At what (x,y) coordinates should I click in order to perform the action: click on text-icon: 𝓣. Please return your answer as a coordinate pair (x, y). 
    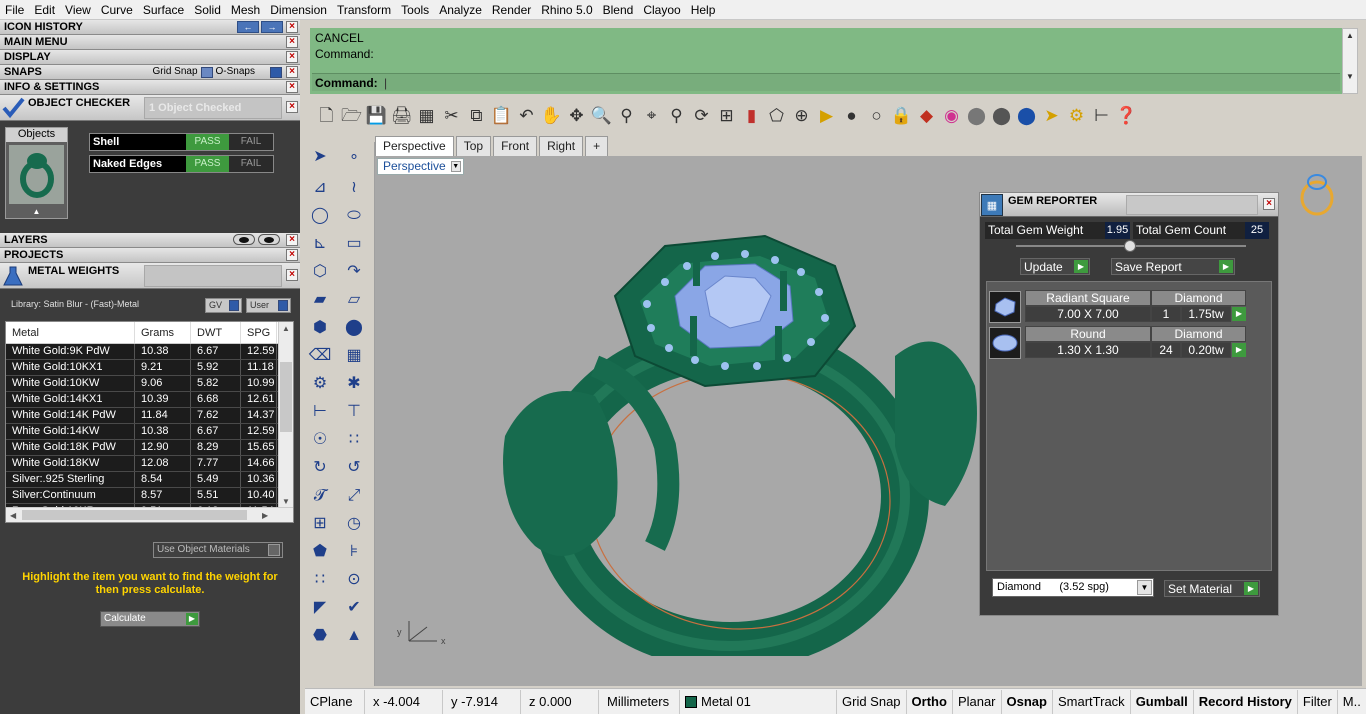
    Looking at the image, I should click on (320, 496).